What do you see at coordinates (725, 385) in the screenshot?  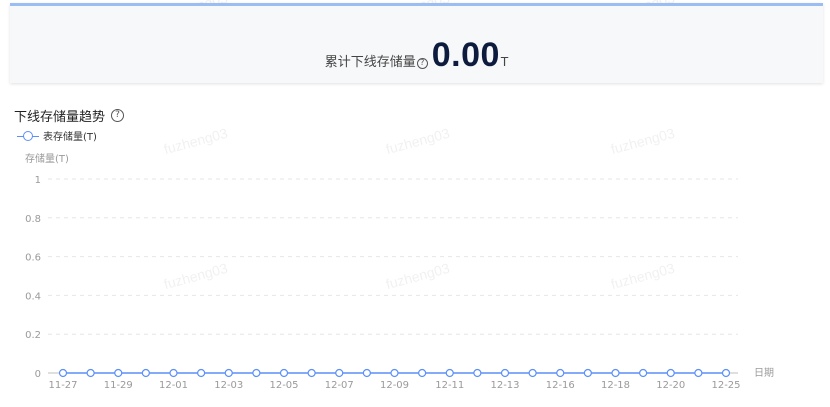 I see `x-tick-label: 12-25` at bounding box center [725, 385].